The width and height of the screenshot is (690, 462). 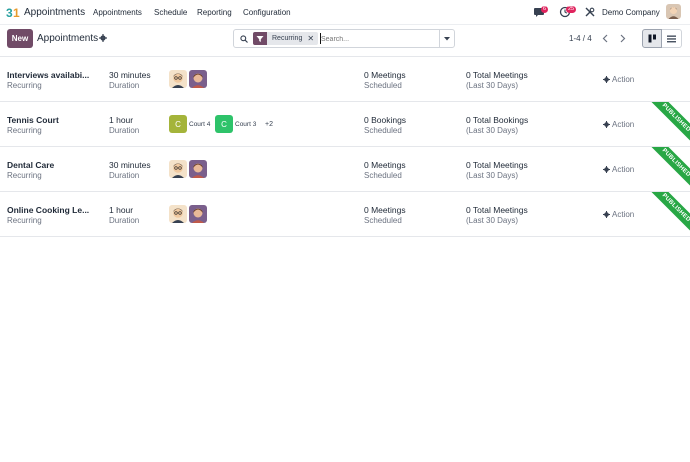 What do you see at coordinates (117, 12) in the screenshot?
I see `menu-appointments: Appointments` at bounding box center [117, 12].